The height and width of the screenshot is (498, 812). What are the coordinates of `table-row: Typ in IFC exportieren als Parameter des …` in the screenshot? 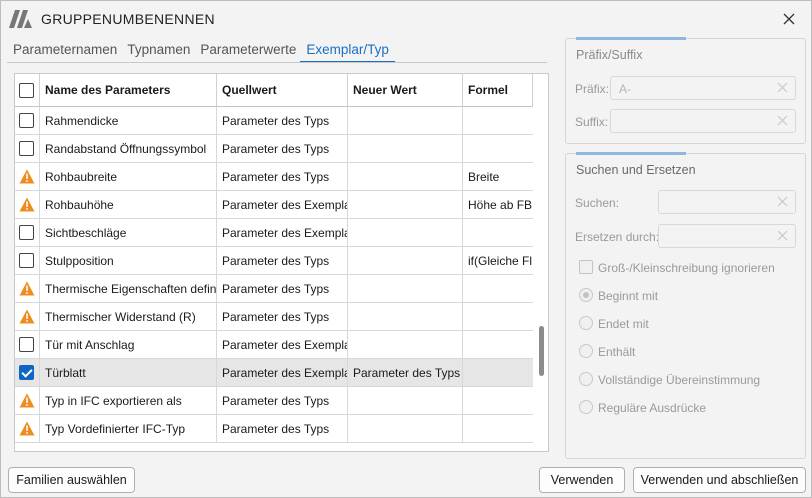 It's located at (274, 401).